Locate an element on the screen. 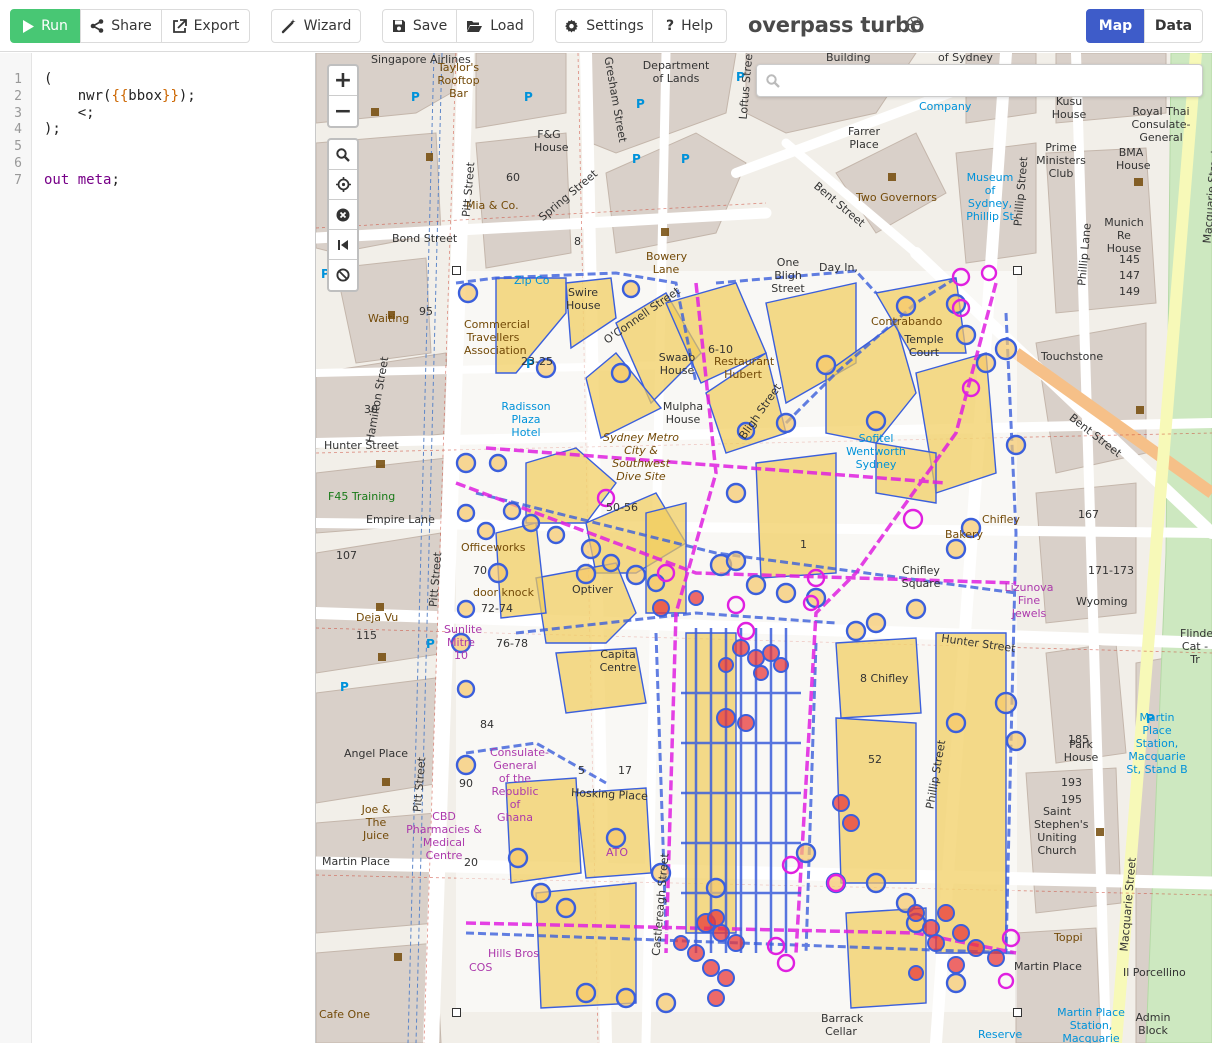  map-label: Radisson Plaza Hotel is located at coordinates (526, 419).